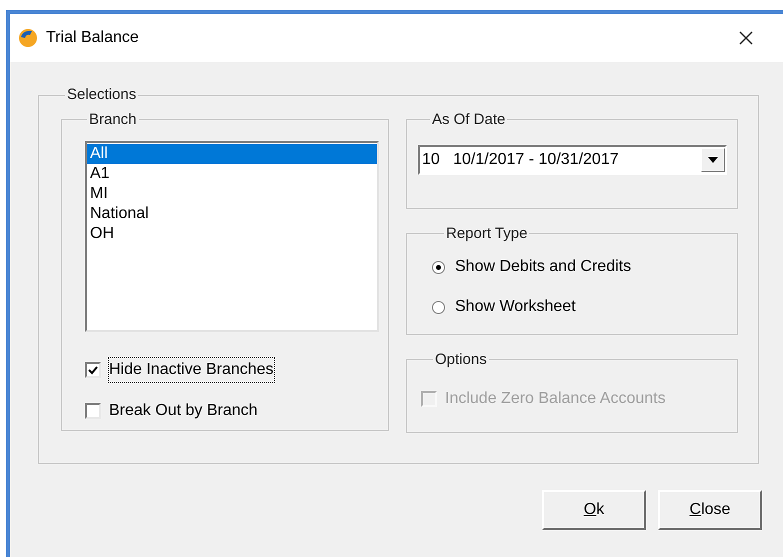 This screenshot has height=557, width=783. I want to click on dropdown-arrow-icon, so click(713, 160).